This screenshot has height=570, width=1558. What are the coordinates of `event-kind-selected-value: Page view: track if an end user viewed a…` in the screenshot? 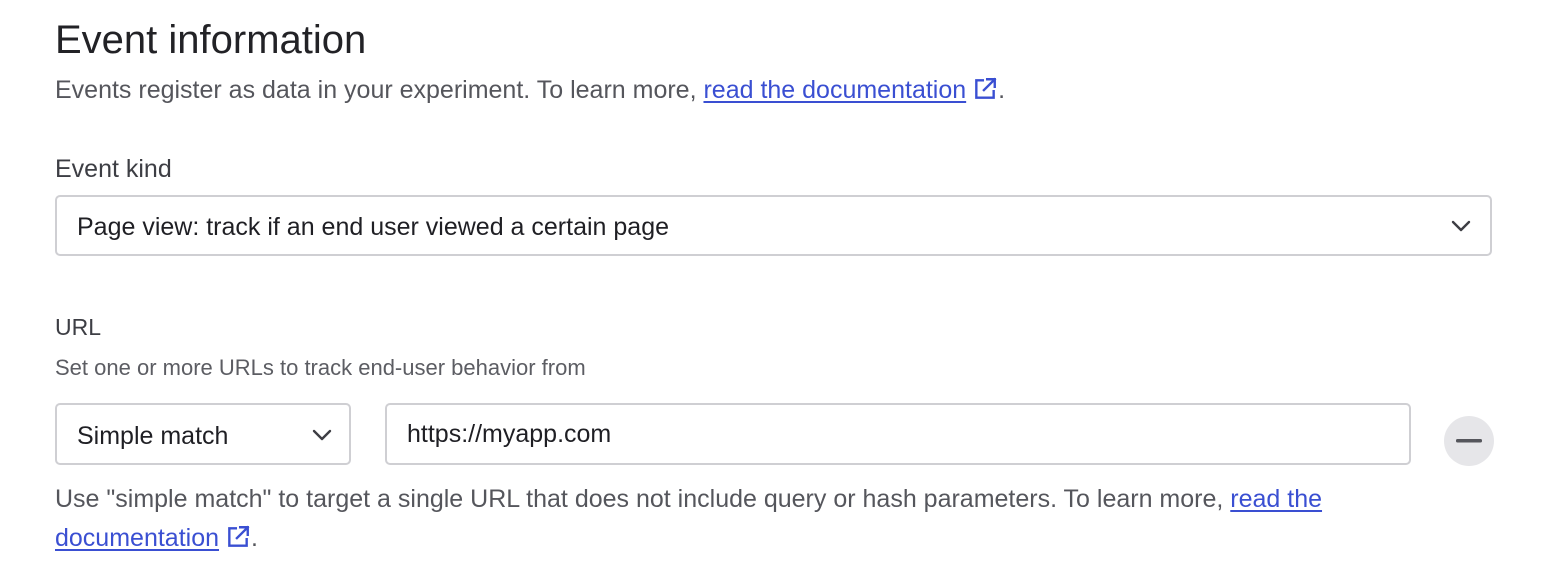 It's located at (373, 227).